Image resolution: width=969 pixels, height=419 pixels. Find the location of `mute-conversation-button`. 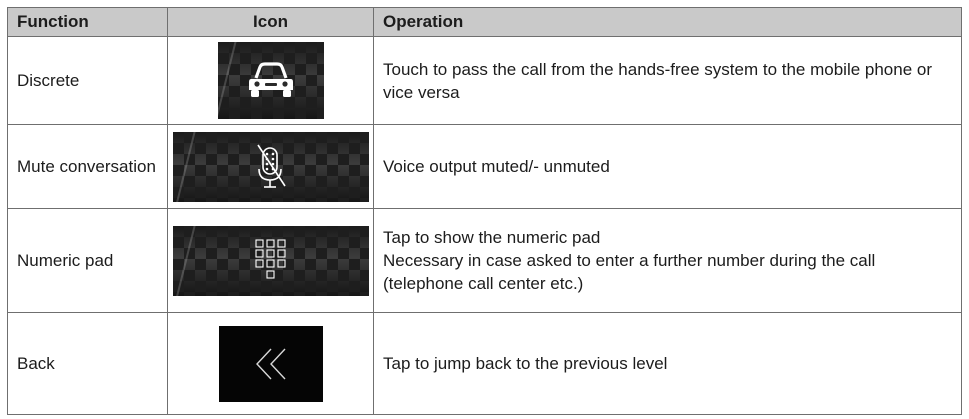

mute-conversation-button is located at coordinates (270, 166).